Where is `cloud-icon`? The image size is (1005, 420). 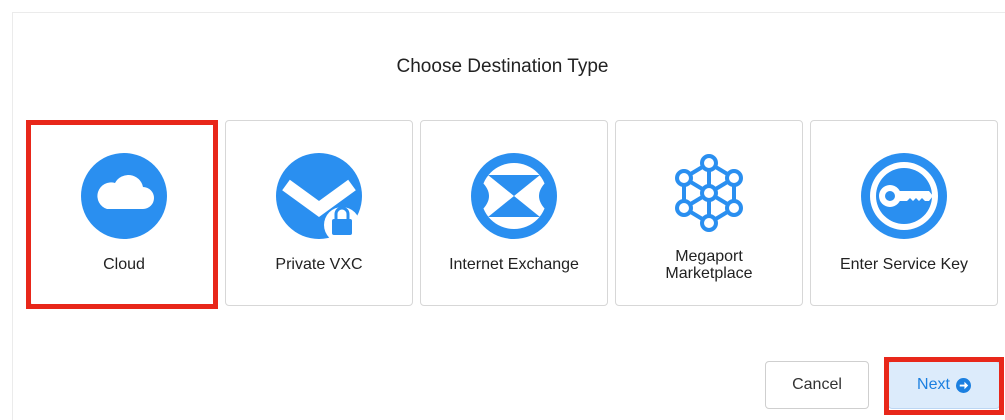 cloud-icon is located at coordinates (124, 196).